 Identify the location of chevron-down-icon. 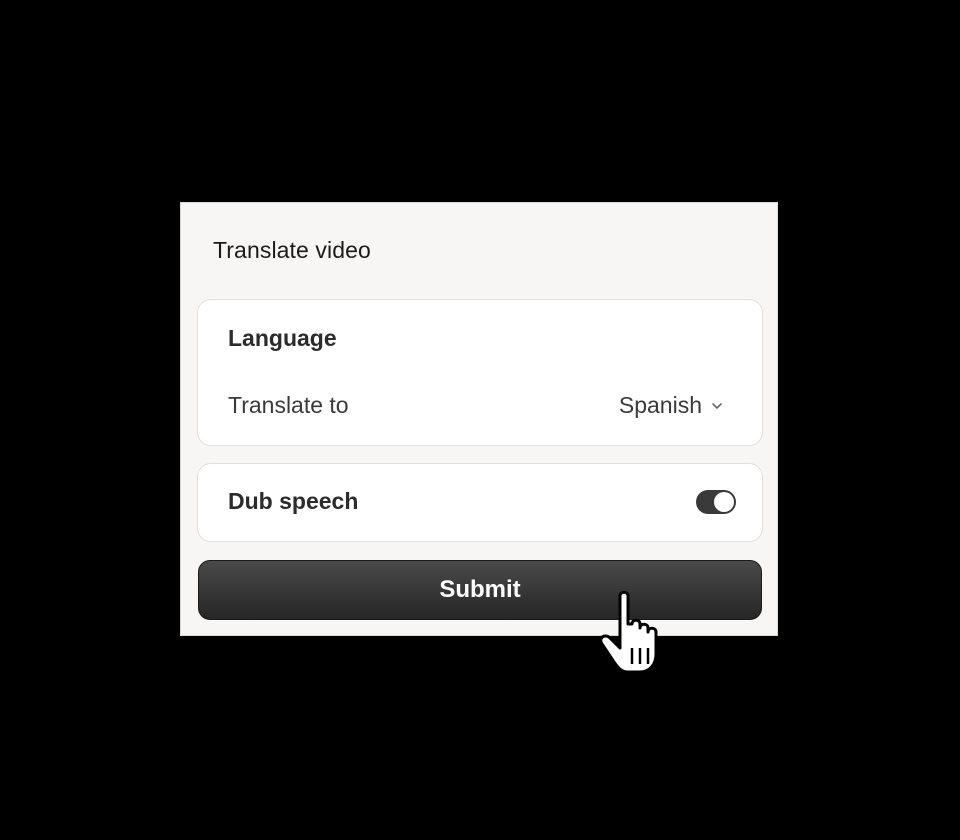
(717, 406).